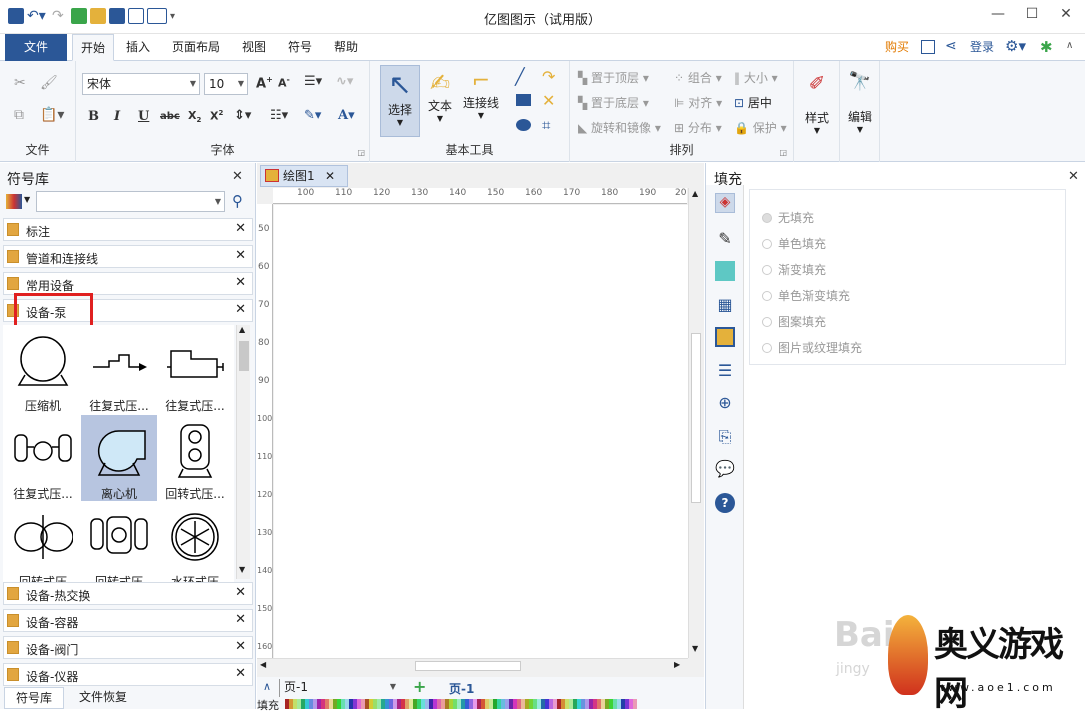 The width and height of the screenshot is (1085, 715). I want to click on addon-icon: ✱, so click(1046, 47).